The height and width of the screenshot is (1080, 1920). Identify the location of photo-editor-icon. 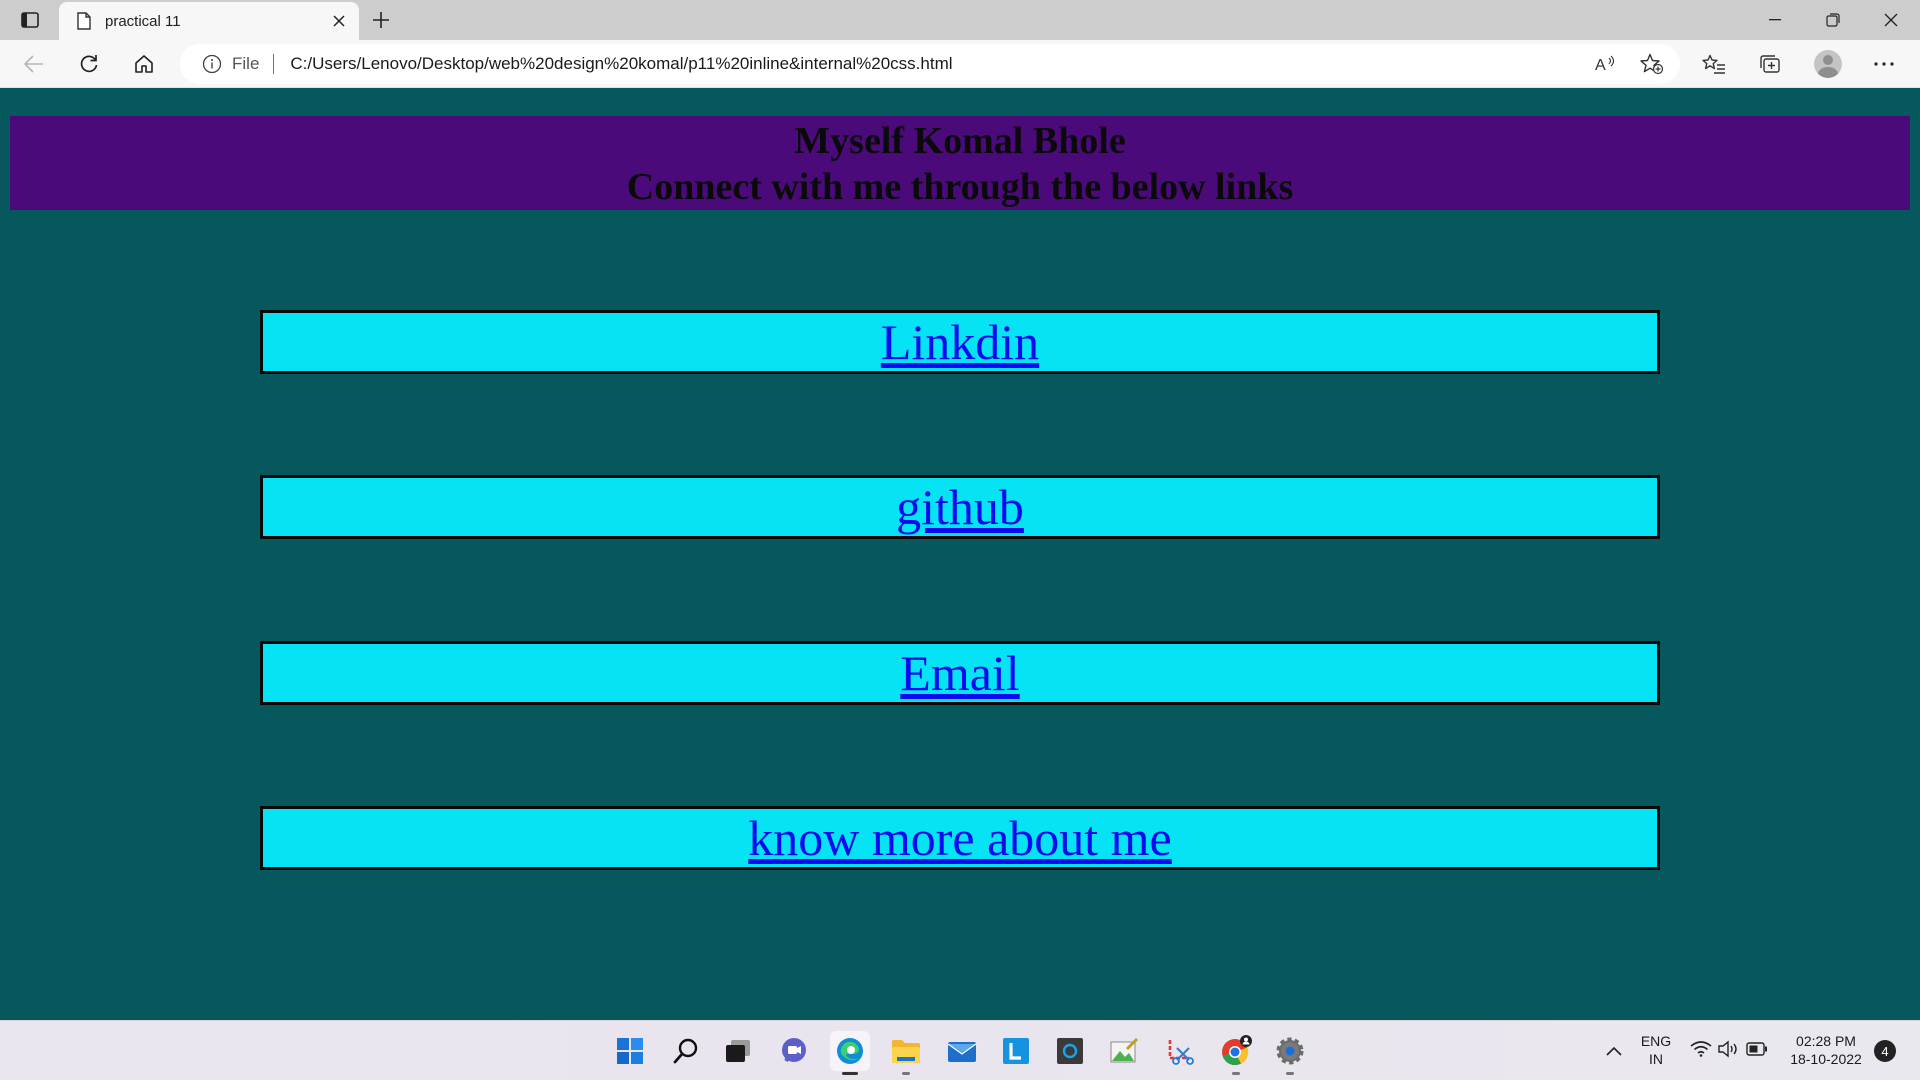
(1124, 1051).